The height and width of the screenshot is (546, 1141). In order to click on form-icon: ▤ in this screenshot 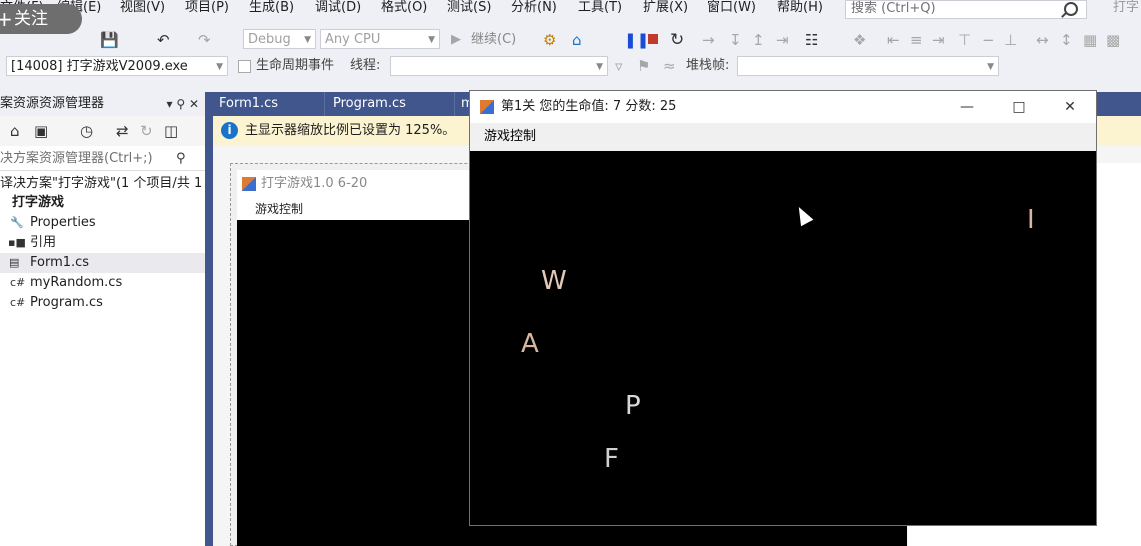, I will do `click(14, 262)`.